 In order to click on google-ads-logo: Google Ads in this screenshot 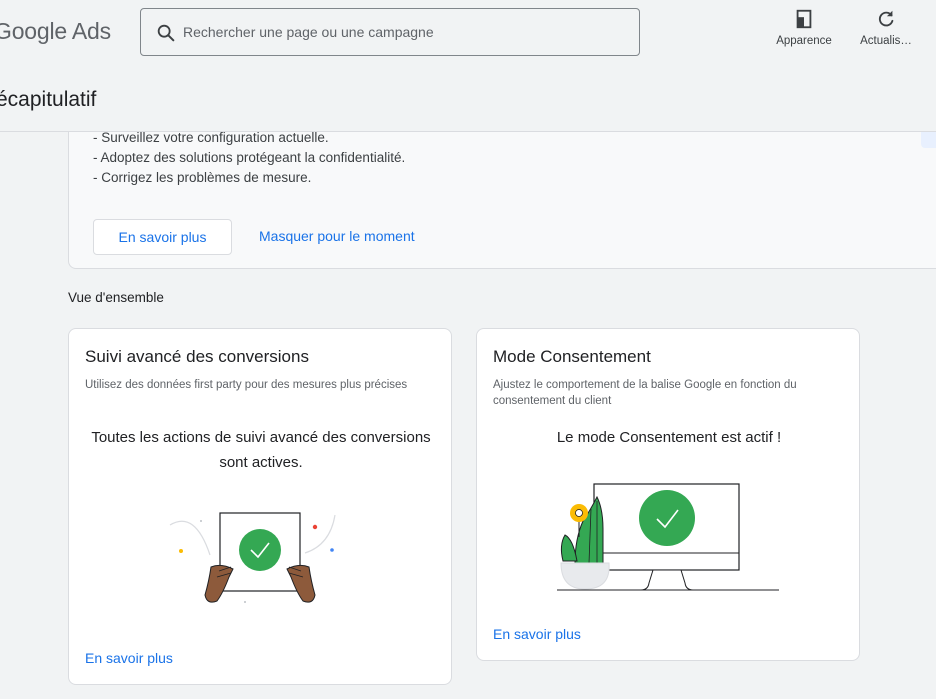, I will do `click(55, 31)`.